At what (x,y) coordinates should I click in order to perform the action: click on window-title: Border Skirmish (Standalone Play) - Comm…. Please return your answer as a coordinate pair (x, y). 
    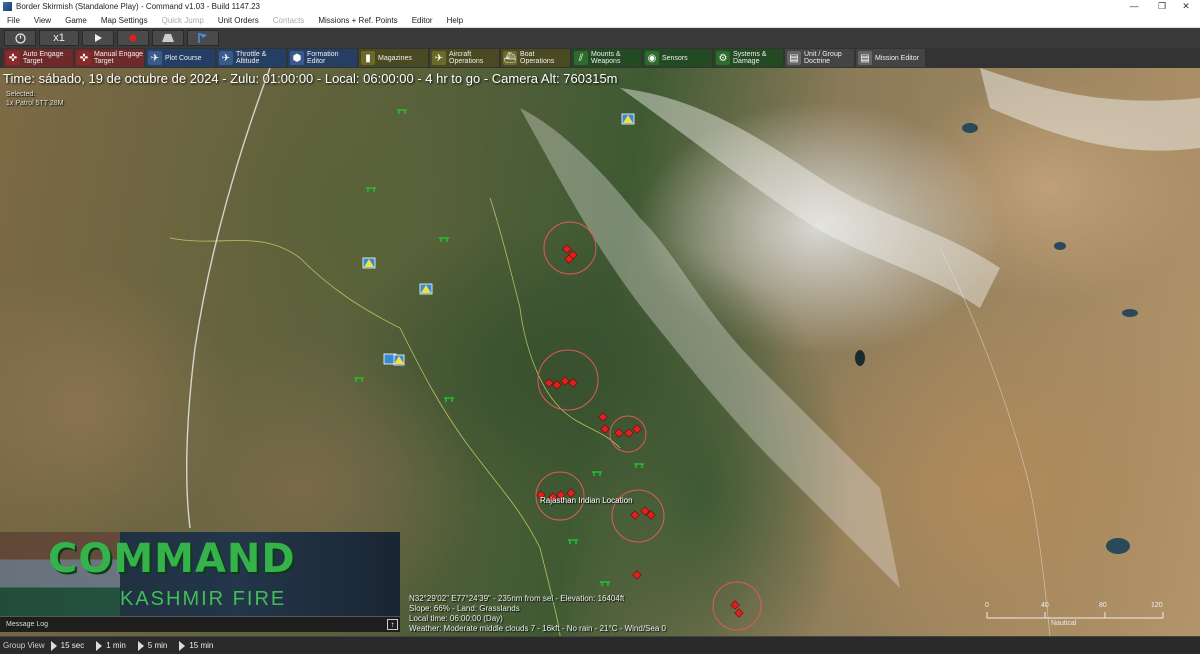
    Looking at the image, I should click on (138, 6).